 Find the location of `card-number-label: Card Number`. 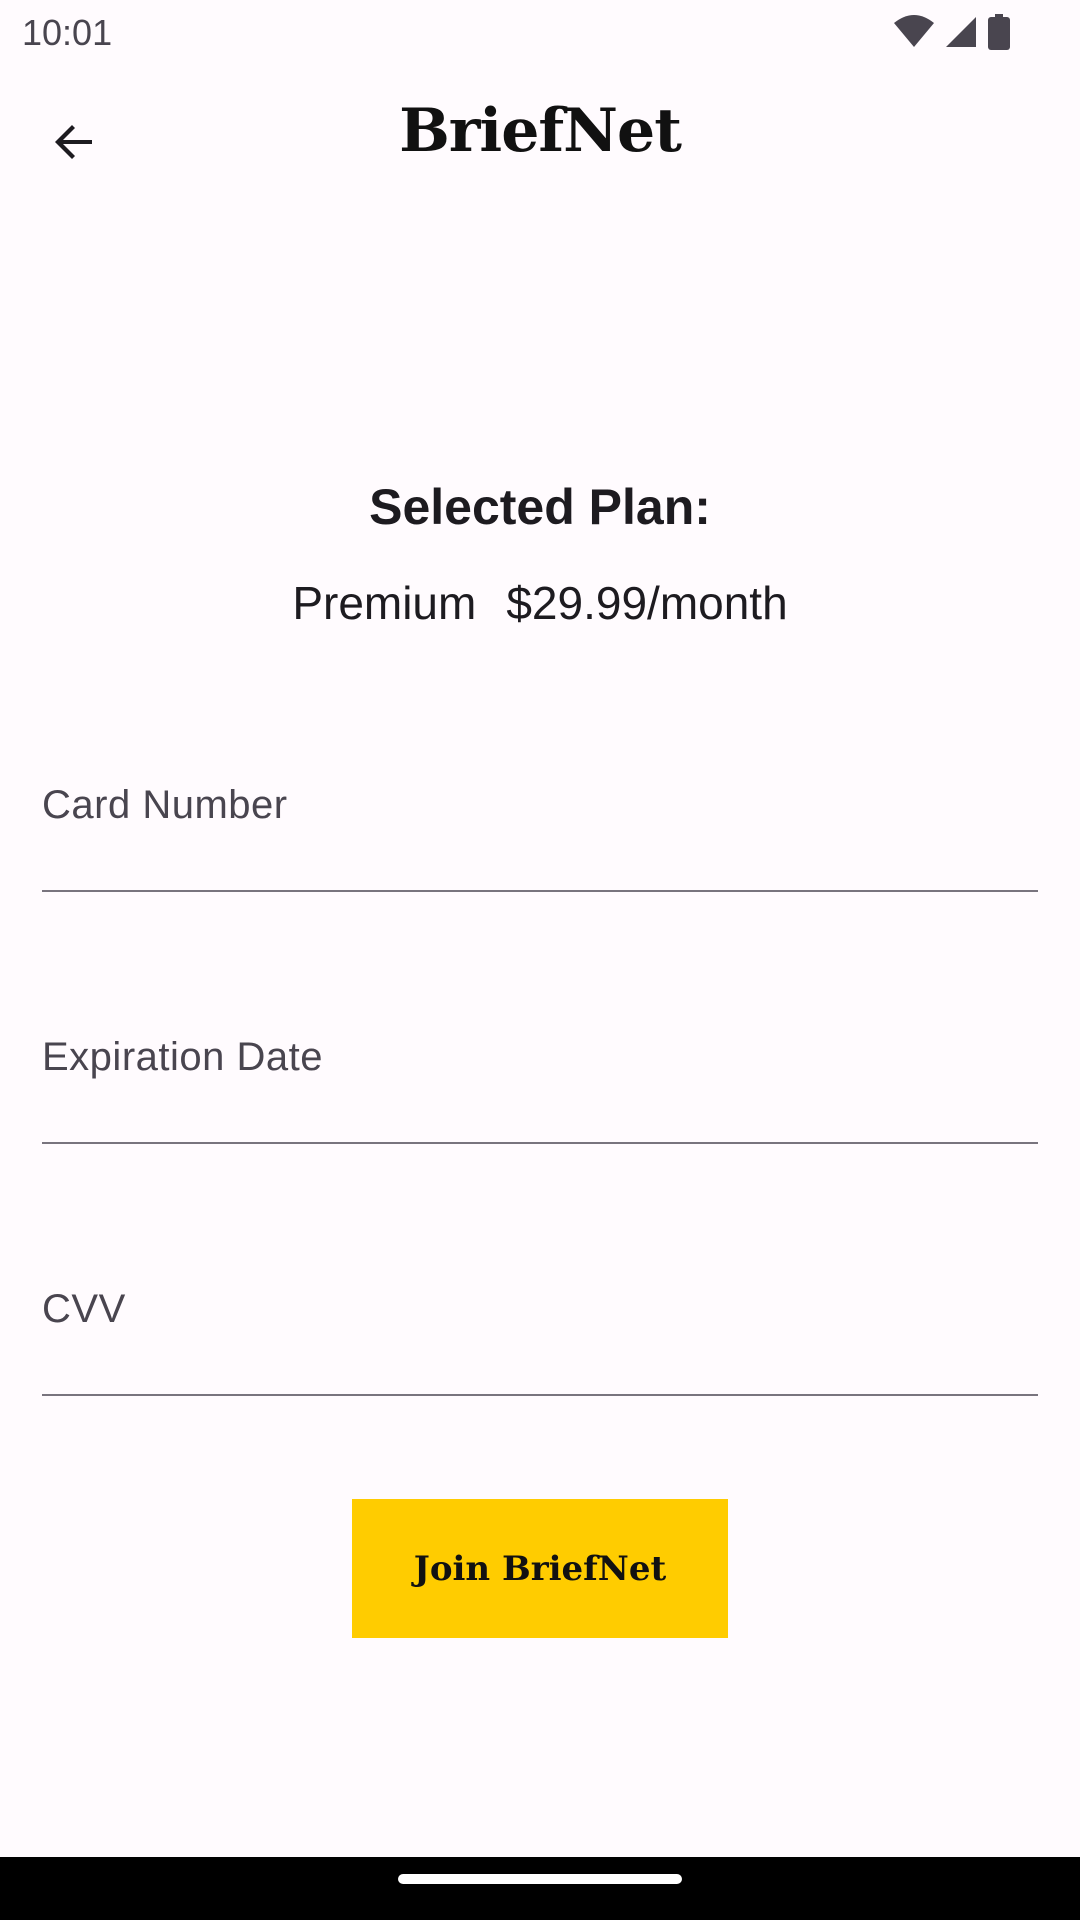

card-number-label: Card Number is located at coordinates (165, 805).